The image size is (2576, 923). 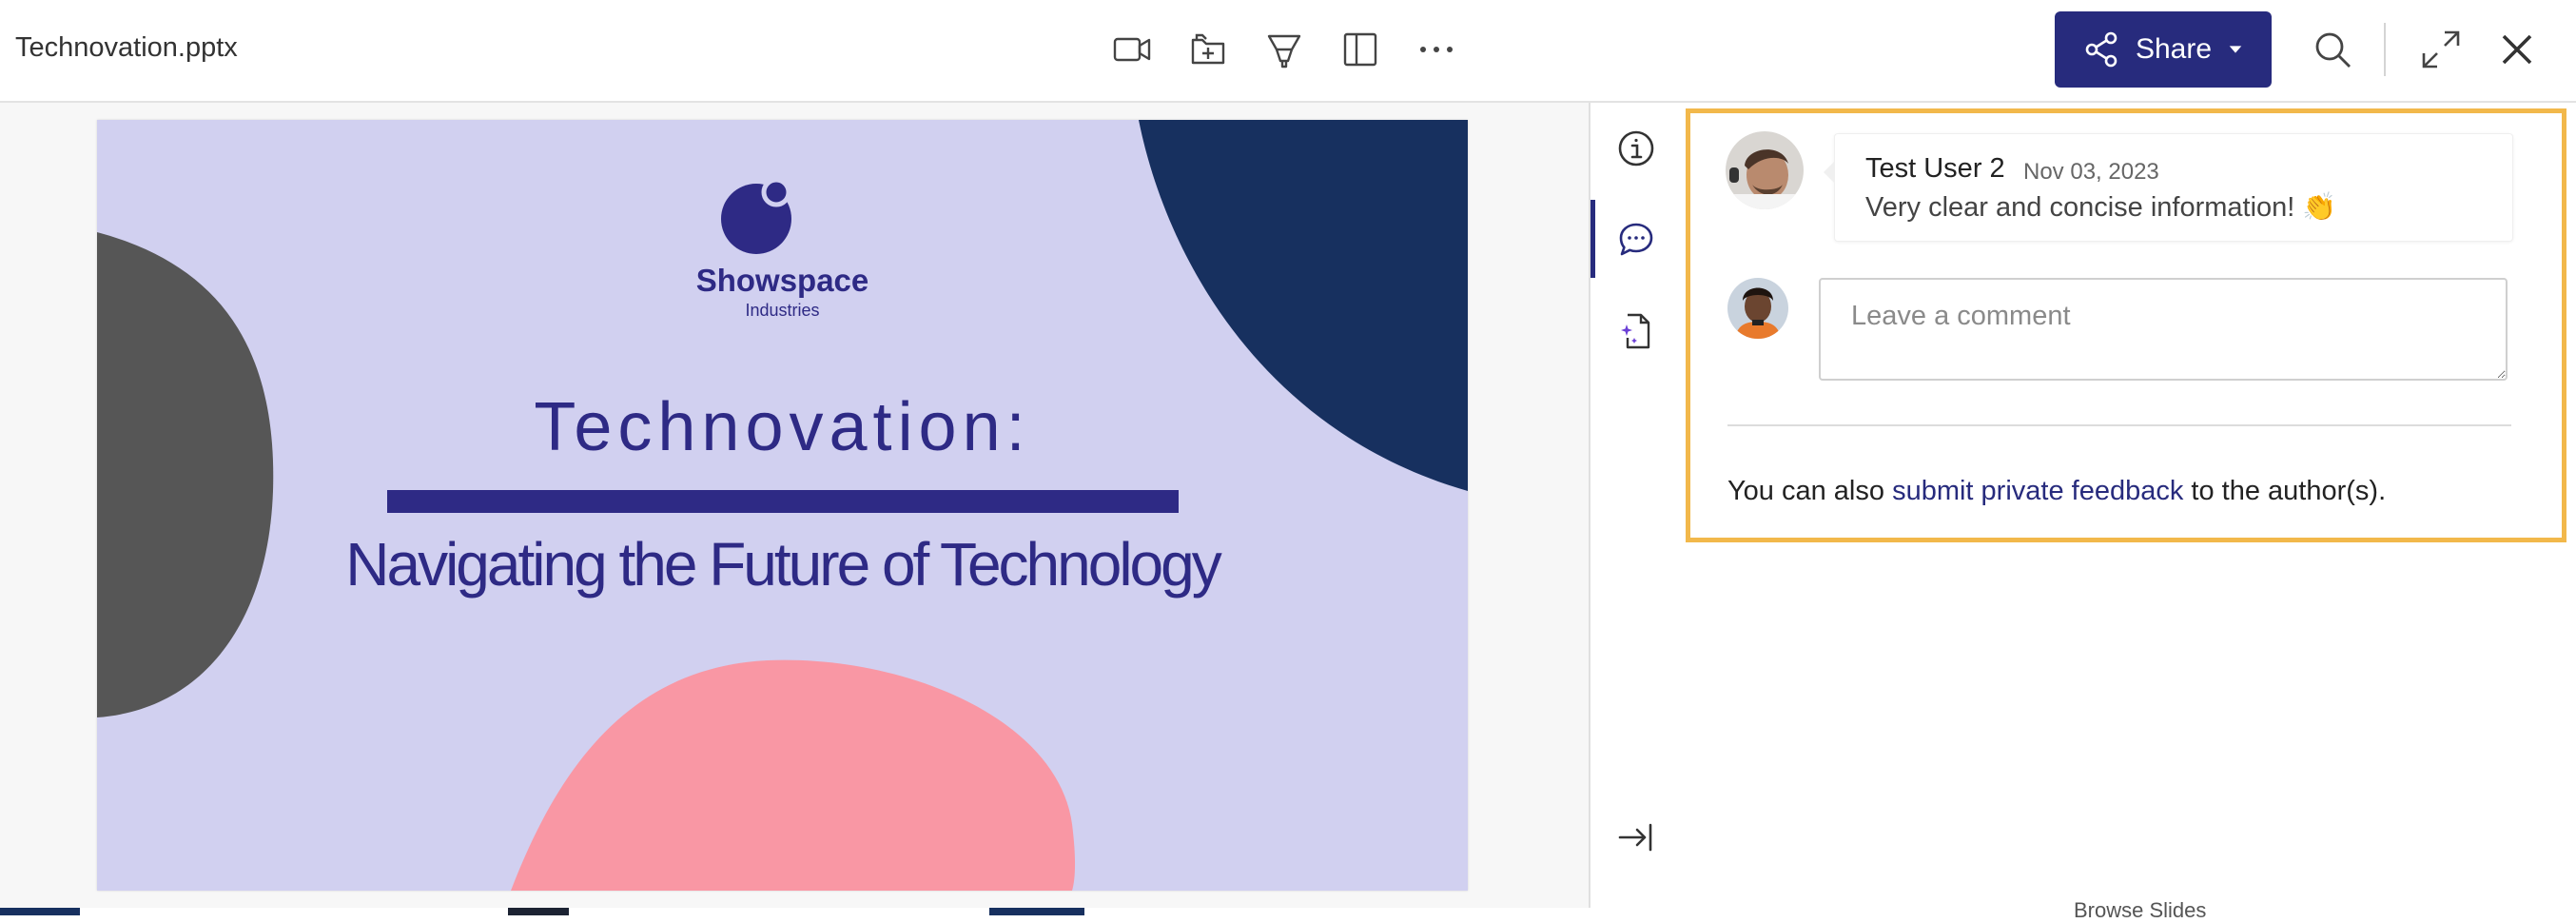 I want to click on background-page-text: Browse Slides, so click(x=2140, y=910).